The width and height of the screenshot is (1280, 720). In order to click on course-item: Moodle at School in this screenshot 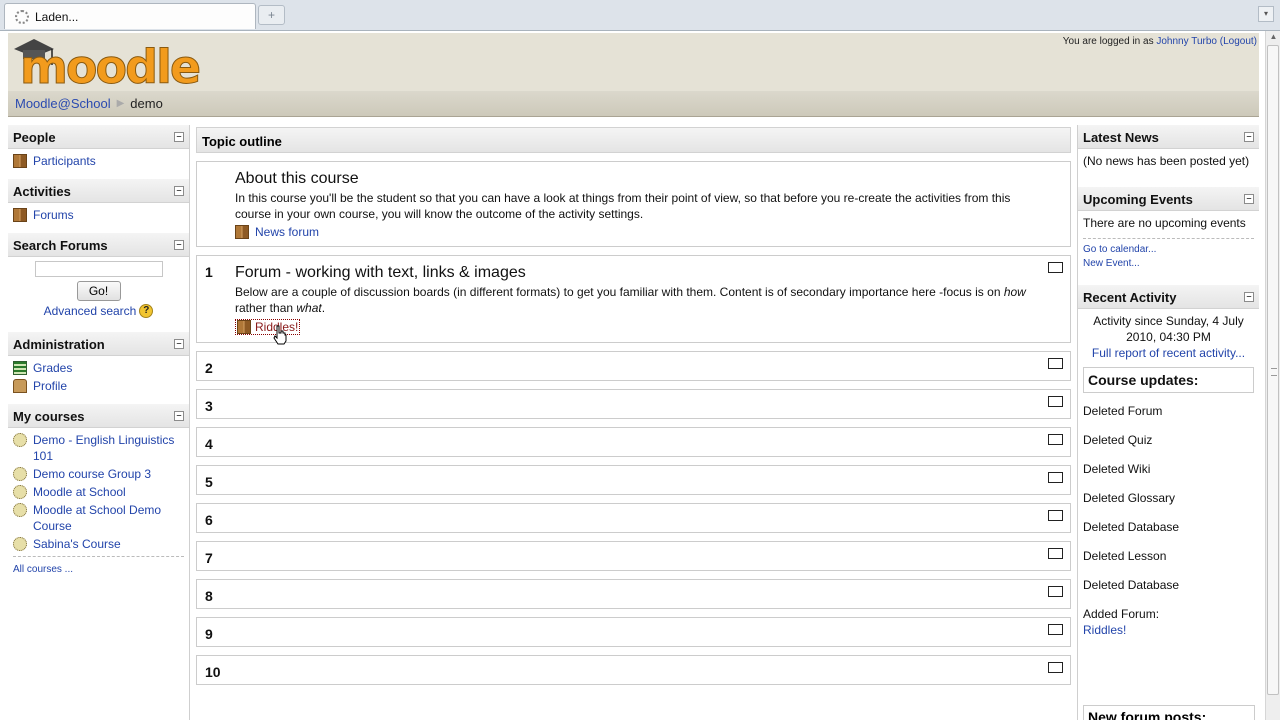, I will do `click(98, 492)`.